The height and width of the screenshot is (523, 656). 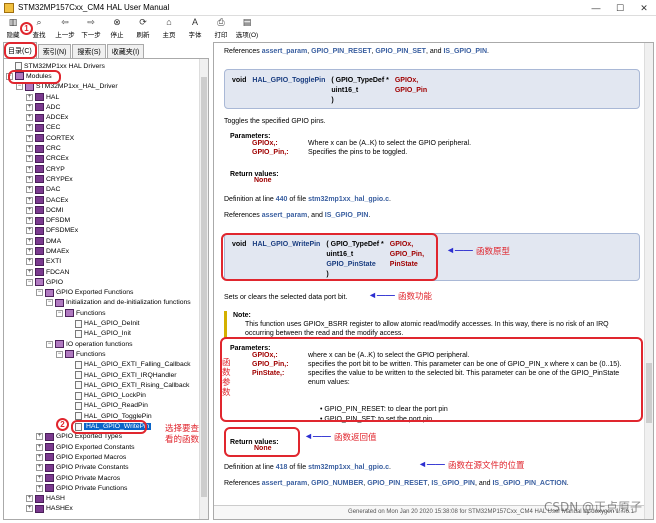 I want to click on toolbar-button-refresh: ⟳ 刷新, so click(x=143, y=28).